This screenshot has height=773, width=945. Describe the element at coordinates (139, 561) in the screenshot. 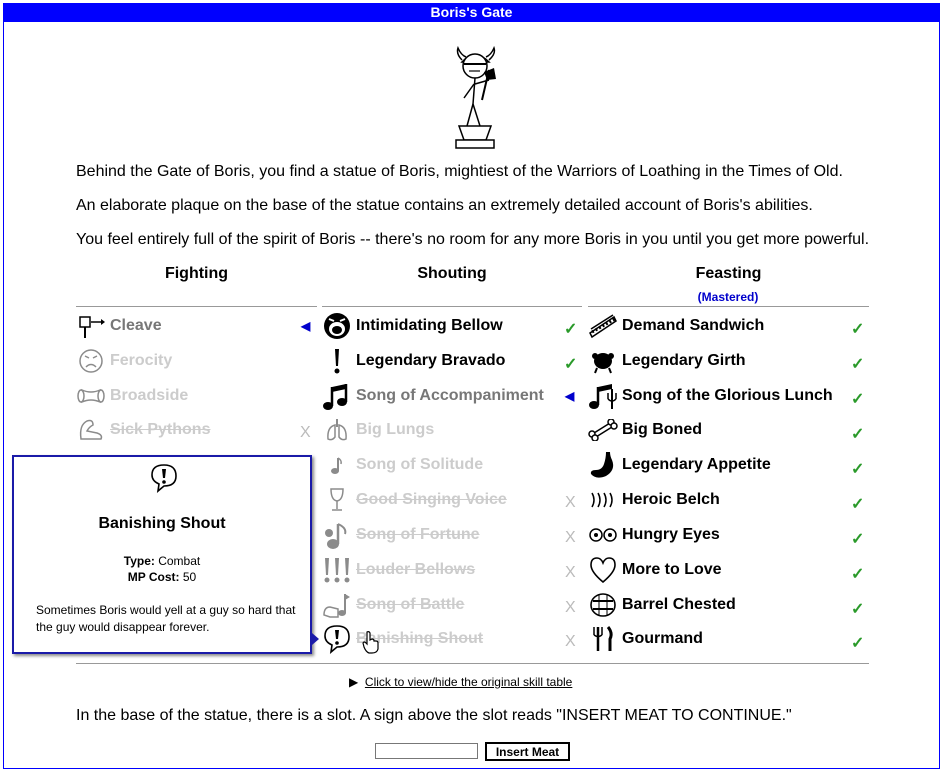

I see `tooltip-type-label: Type:` at that location.